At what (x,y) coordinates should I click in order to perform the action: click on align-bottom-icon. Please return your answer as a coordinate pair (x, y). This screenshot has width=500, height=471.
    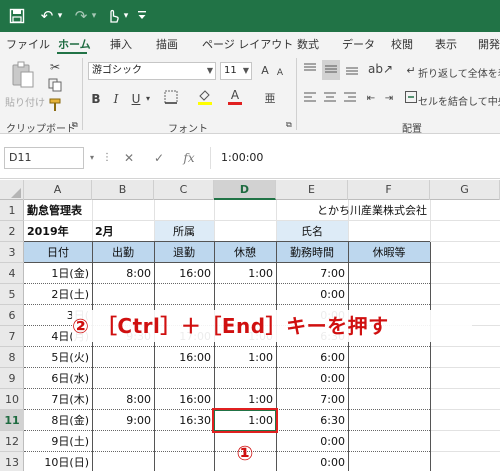
    Looking at the image, I should click on (352, 71).